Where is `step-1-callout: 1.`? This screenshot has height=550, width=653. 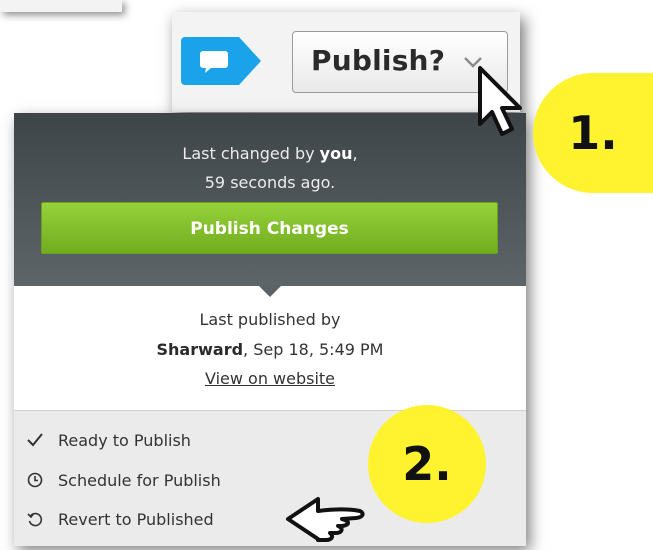
step-1-callout: 1. is located at coordinates (593, 133).